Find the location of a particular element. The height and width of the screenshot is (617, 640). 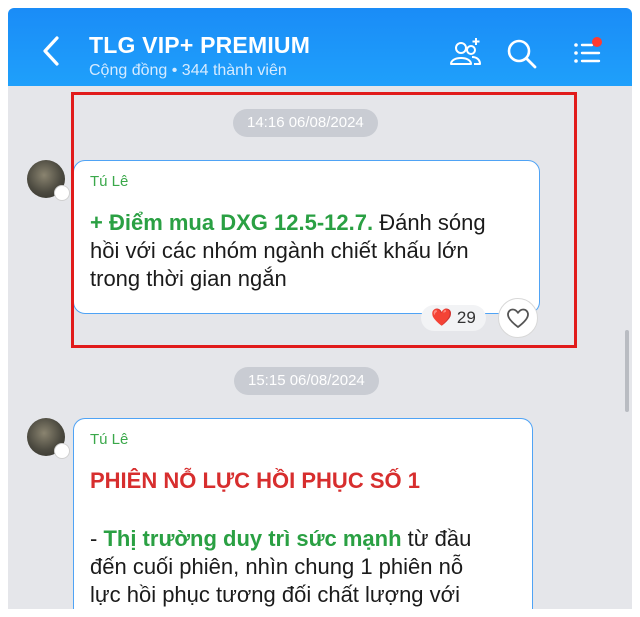

back-icon is located at coordinates (51, 51).